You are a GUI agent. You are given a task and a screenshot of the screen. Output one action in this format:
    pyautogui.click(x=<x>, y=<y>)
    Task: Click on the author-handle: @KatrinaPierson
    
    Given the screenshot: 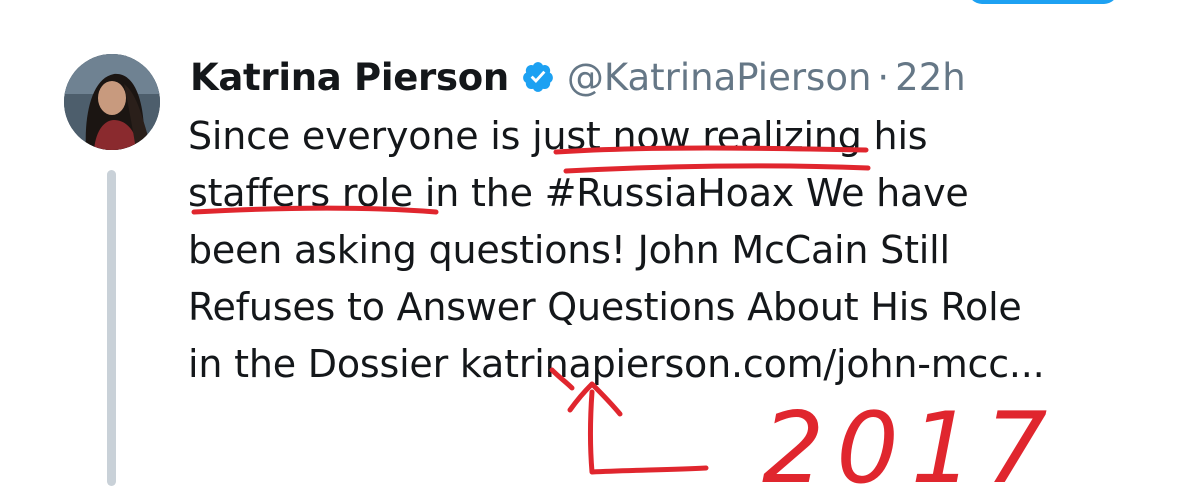 What is the action you would take?
    pyautogui.click(x=719, y=77)
    